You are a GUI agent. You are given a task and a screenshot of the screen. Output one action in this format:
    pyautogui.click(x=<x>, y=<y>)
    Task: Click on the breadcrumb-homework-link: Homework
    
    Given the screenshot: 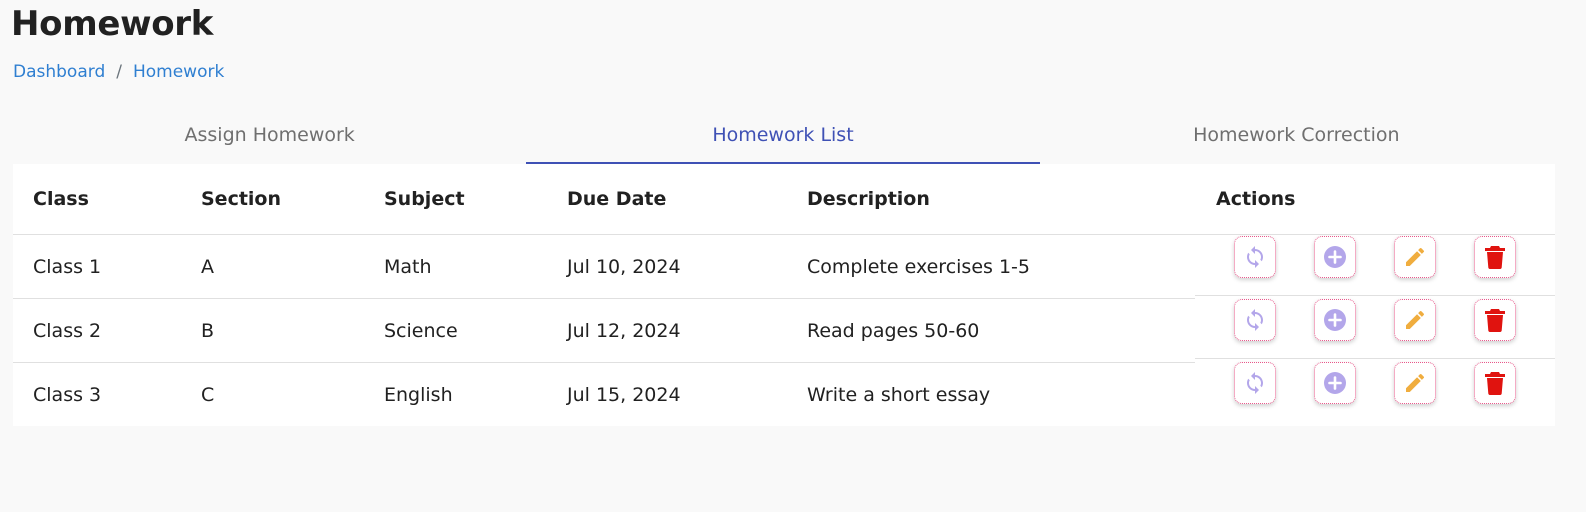 What is the action you would take?
    pyautogui.click(x=178, y=72)
    